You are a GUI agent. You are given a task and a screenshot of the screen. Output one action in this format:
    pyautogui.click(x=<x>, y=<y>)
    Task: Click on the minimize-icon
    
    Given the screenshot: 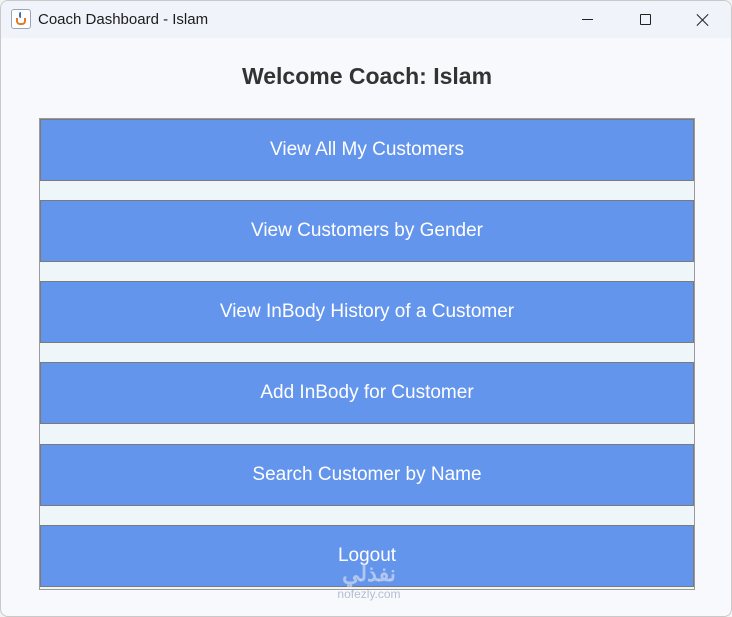 What is the action you would take?
    pyautogui.click(x=587, y=19)
    